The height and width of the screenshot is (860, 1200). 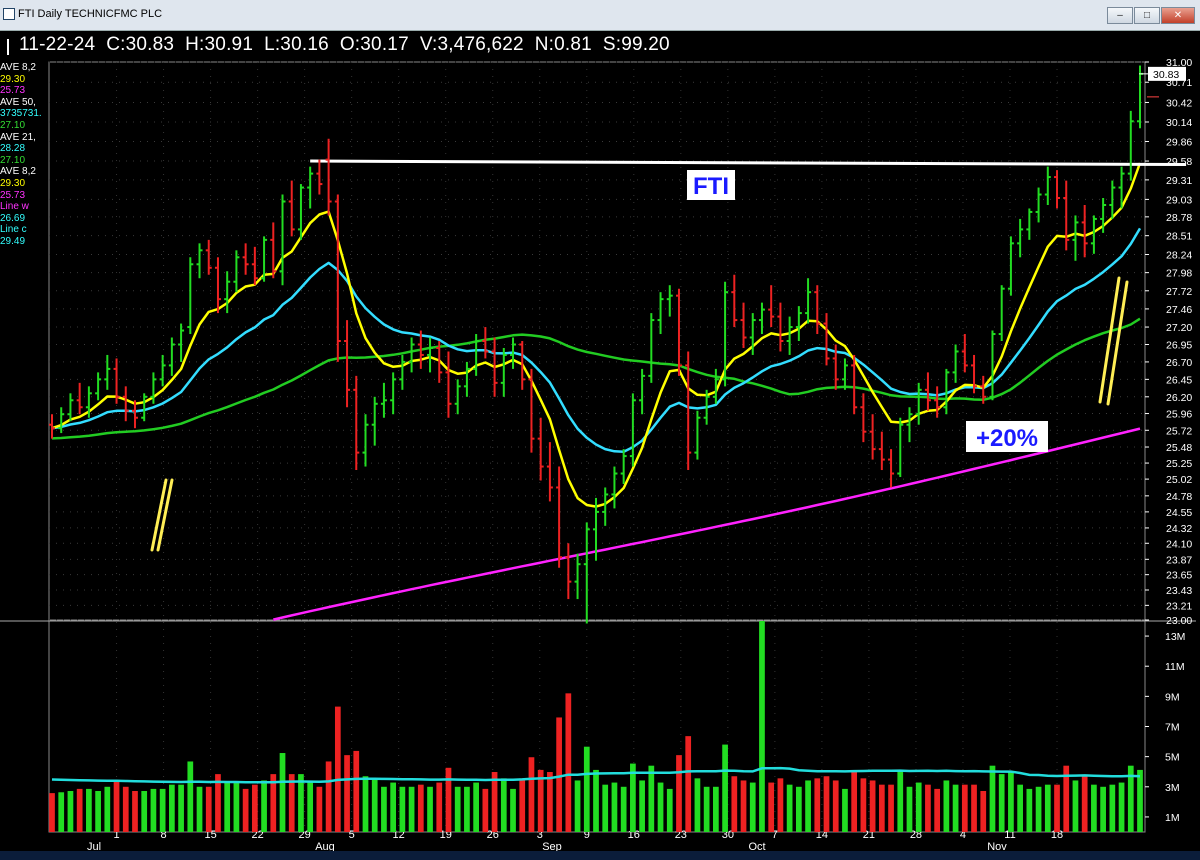 What do you see at coordinates (1179, 591) in the screenshot?
I see `price-axis-label: 23.43` at bounding box center [1179, 591].